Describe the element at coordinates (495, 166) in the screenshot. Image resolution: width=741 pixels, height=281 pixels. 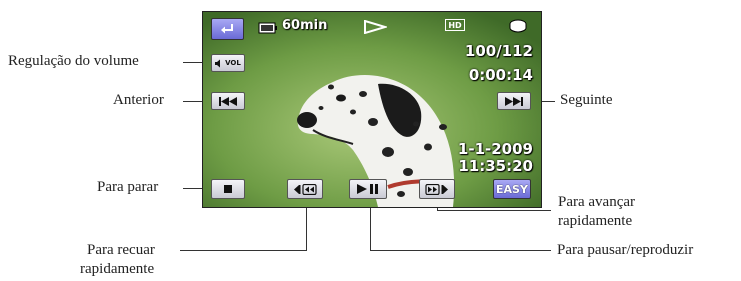
I see `recording-clock: 11:35:20` at that location.